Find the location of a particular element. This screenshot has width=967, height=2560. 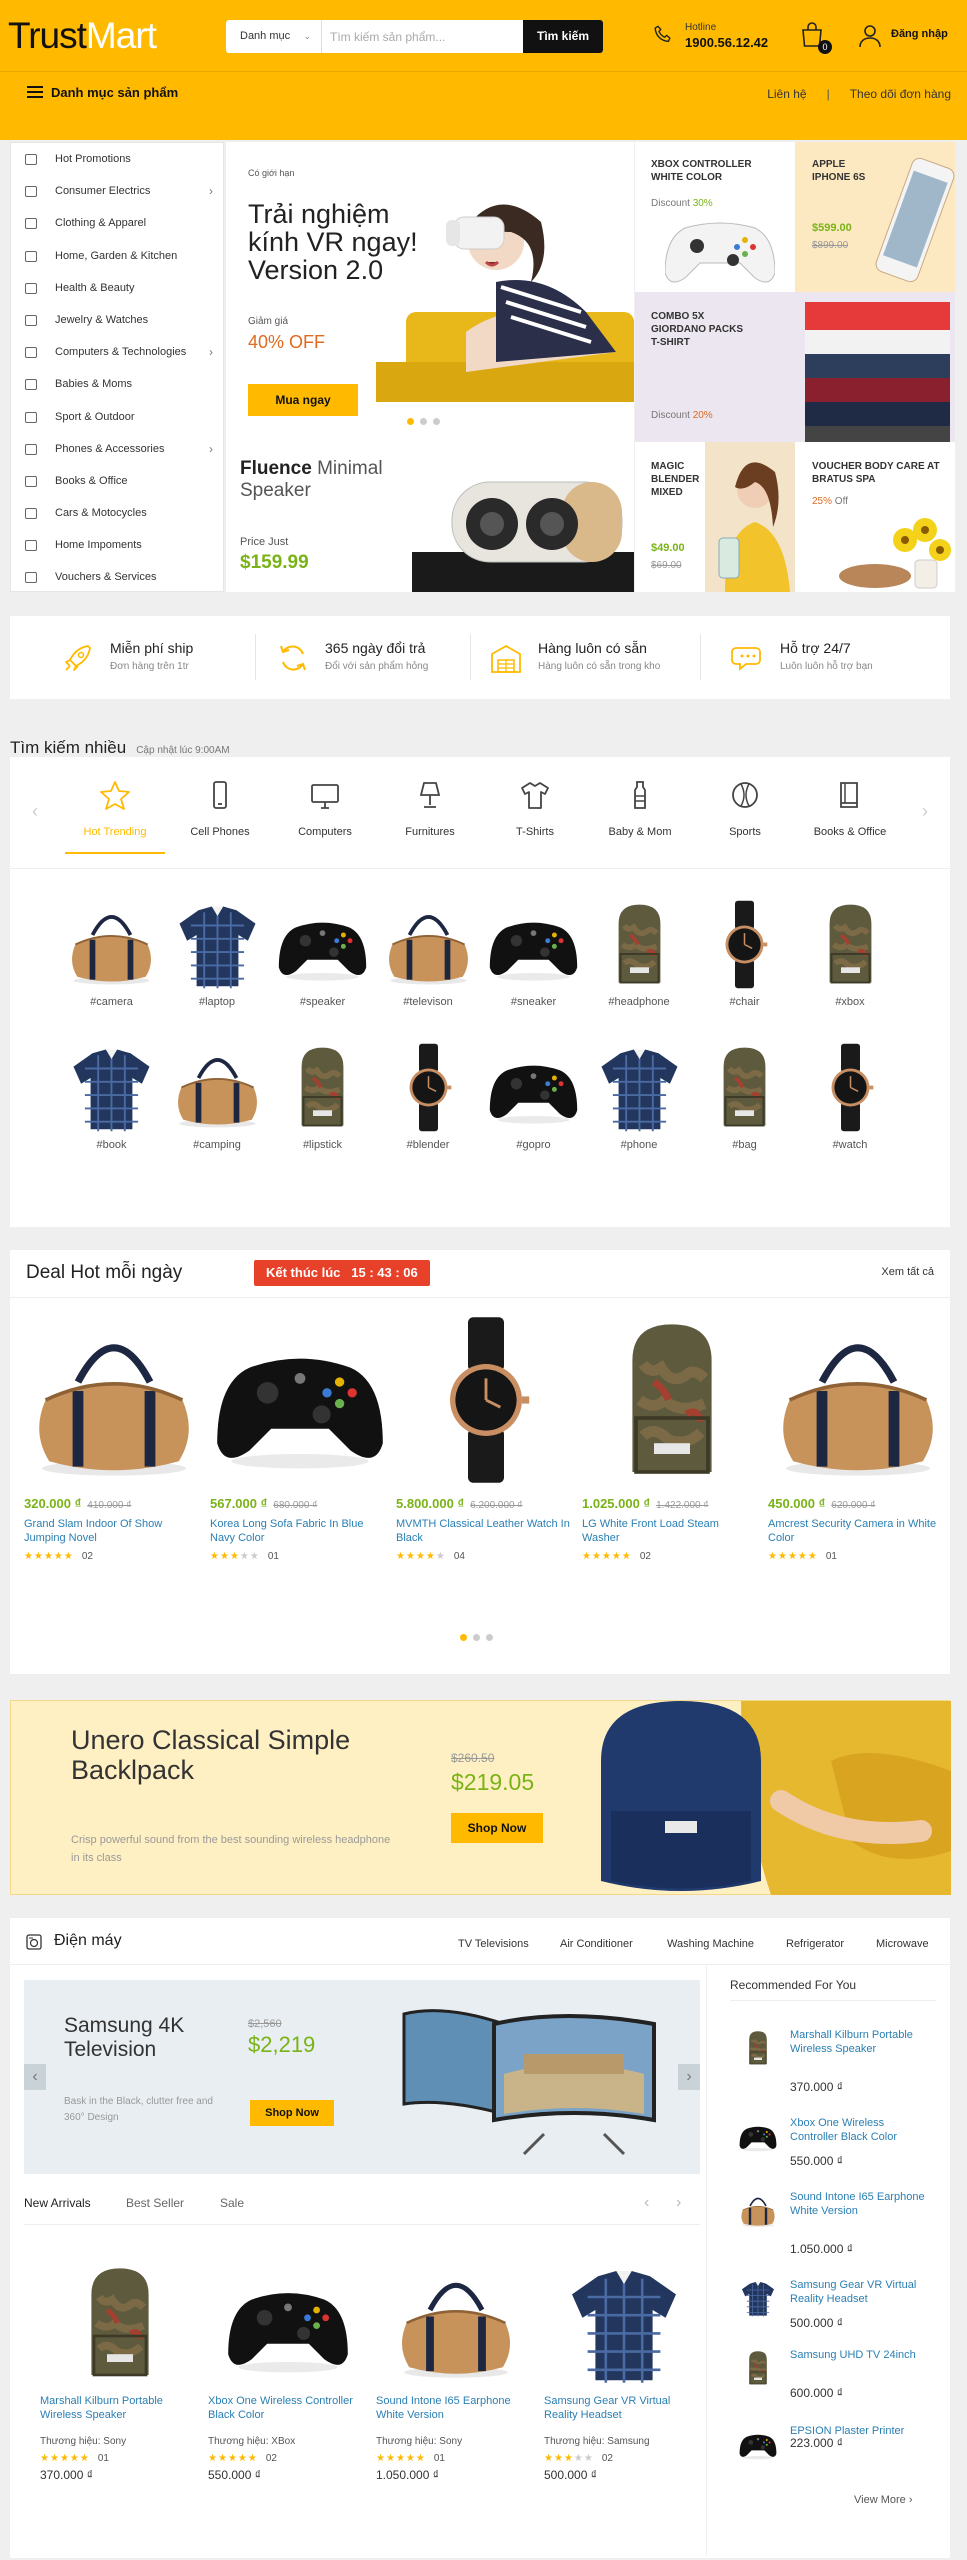

product-filter-tab: Sale is located at coordinates (232, 2203).